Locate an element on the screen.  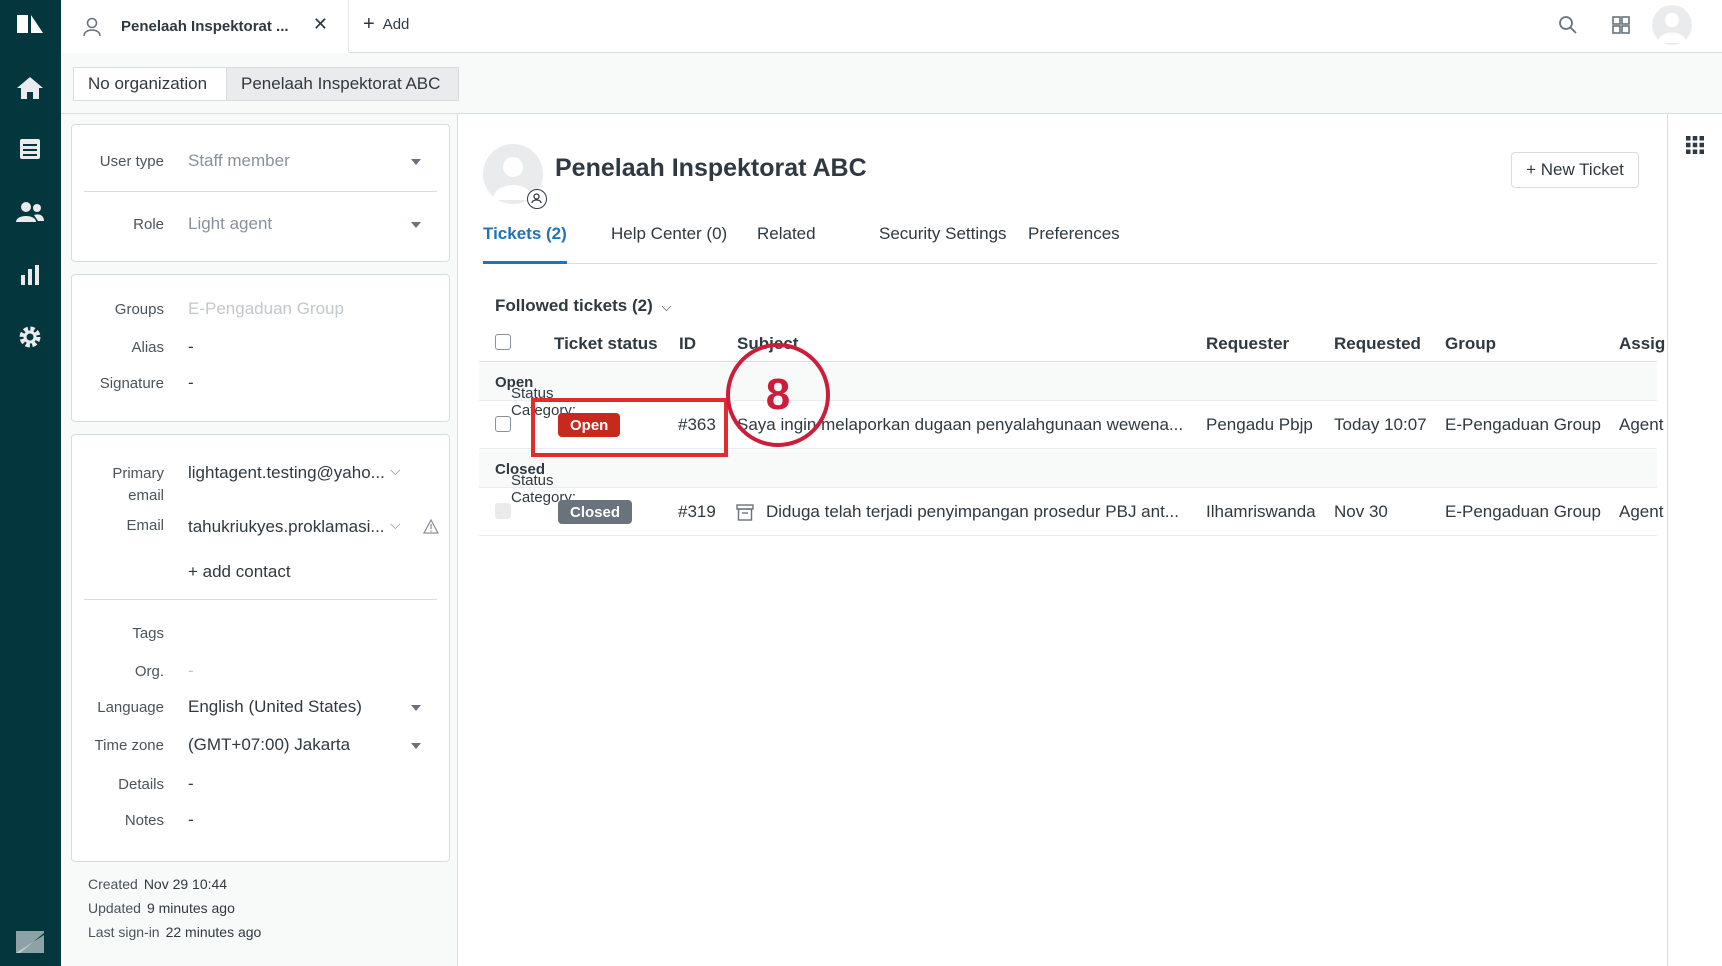
role-value: Light agent is located at coordinates (230, 223).